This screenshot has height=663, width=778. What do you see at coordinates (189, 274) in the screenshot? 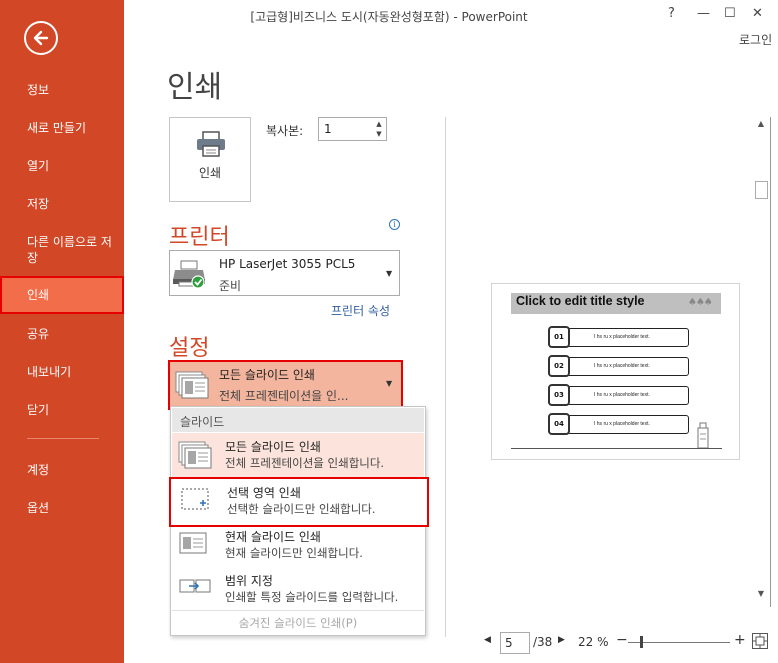
I see `printer-ready-icon` at bounding box center [189, 274].